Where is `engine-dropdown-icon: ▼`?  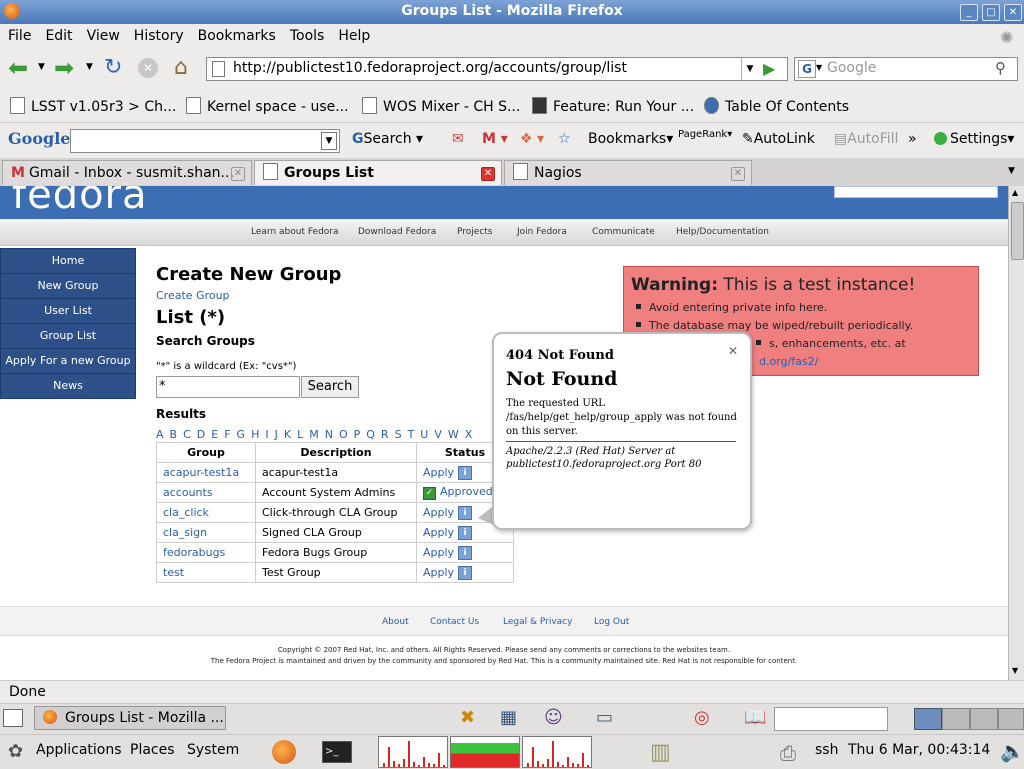
engine-dropdown-icon: ▼ is located at coordinates (819, 67).